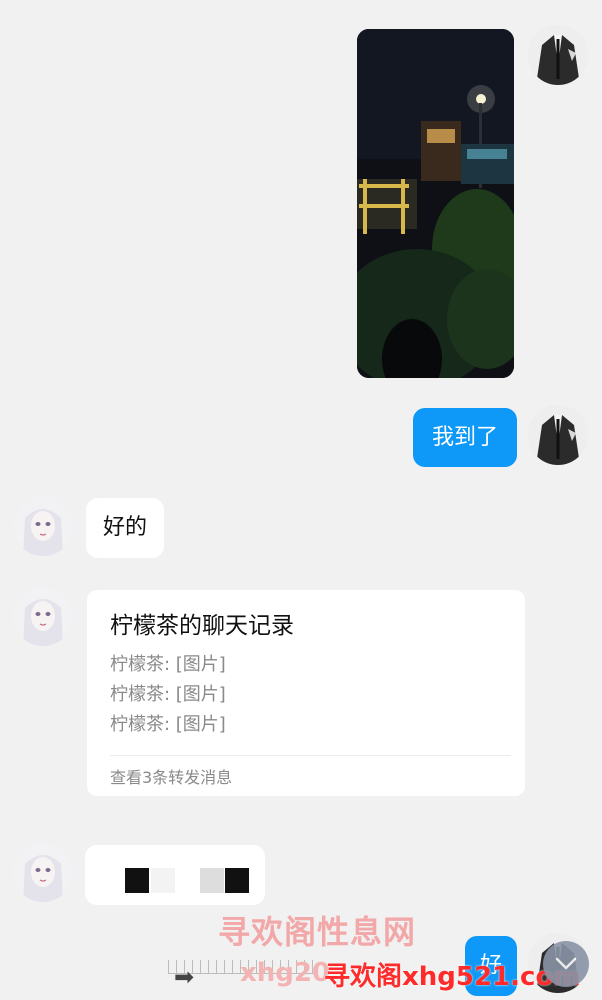 Image resolution: width=602 pixels, height=1000 pixels. Describe the element at coordinates (452, 977) in the screenshot. I see `watermark-url-overlay: 寻欢阁xhg521.com` at that location.